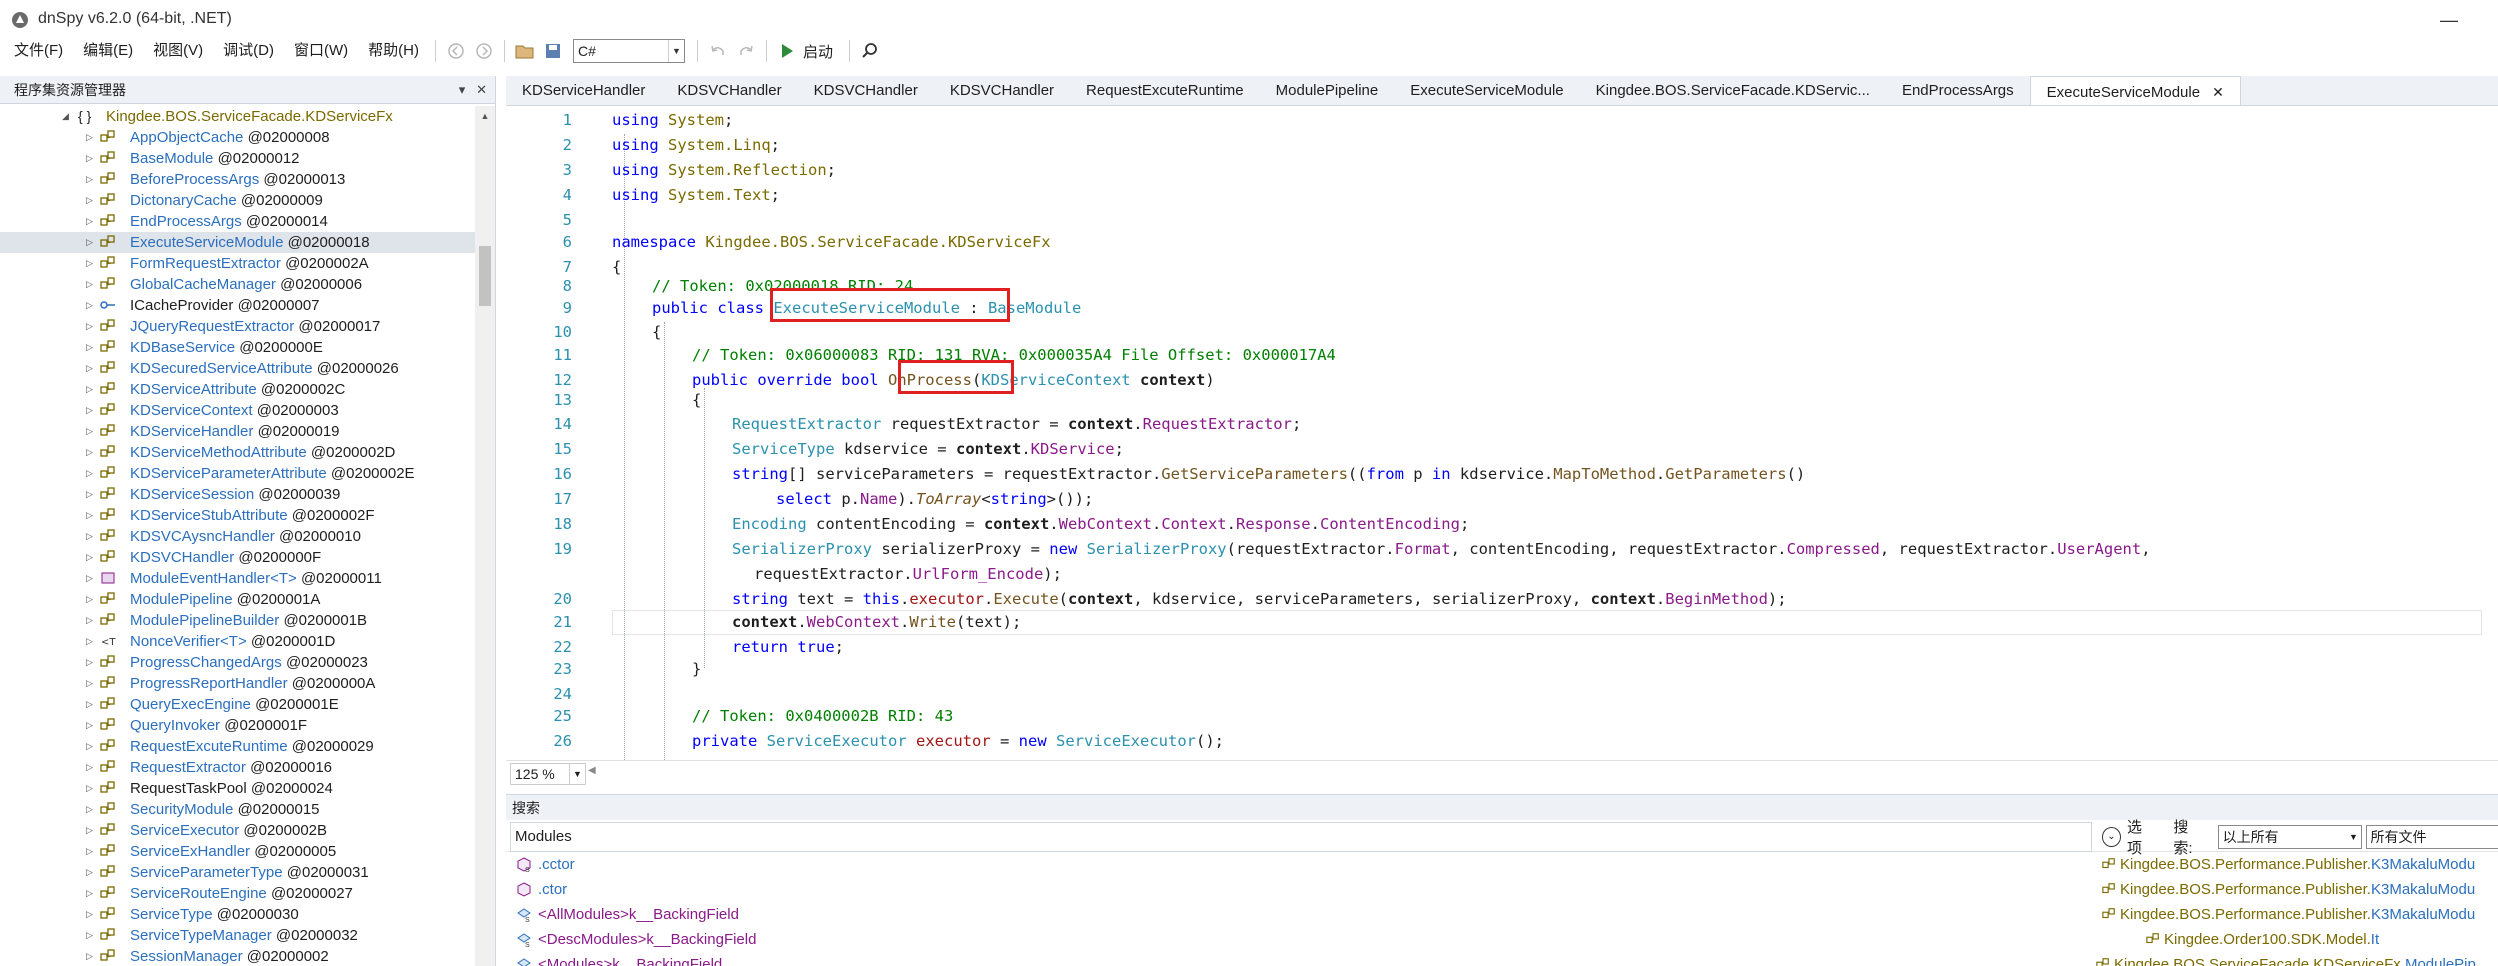 Image resolution: width=2498 pixels, height=966 pixels. I want to click on menu-view: 视图(V), so click(178, 51).